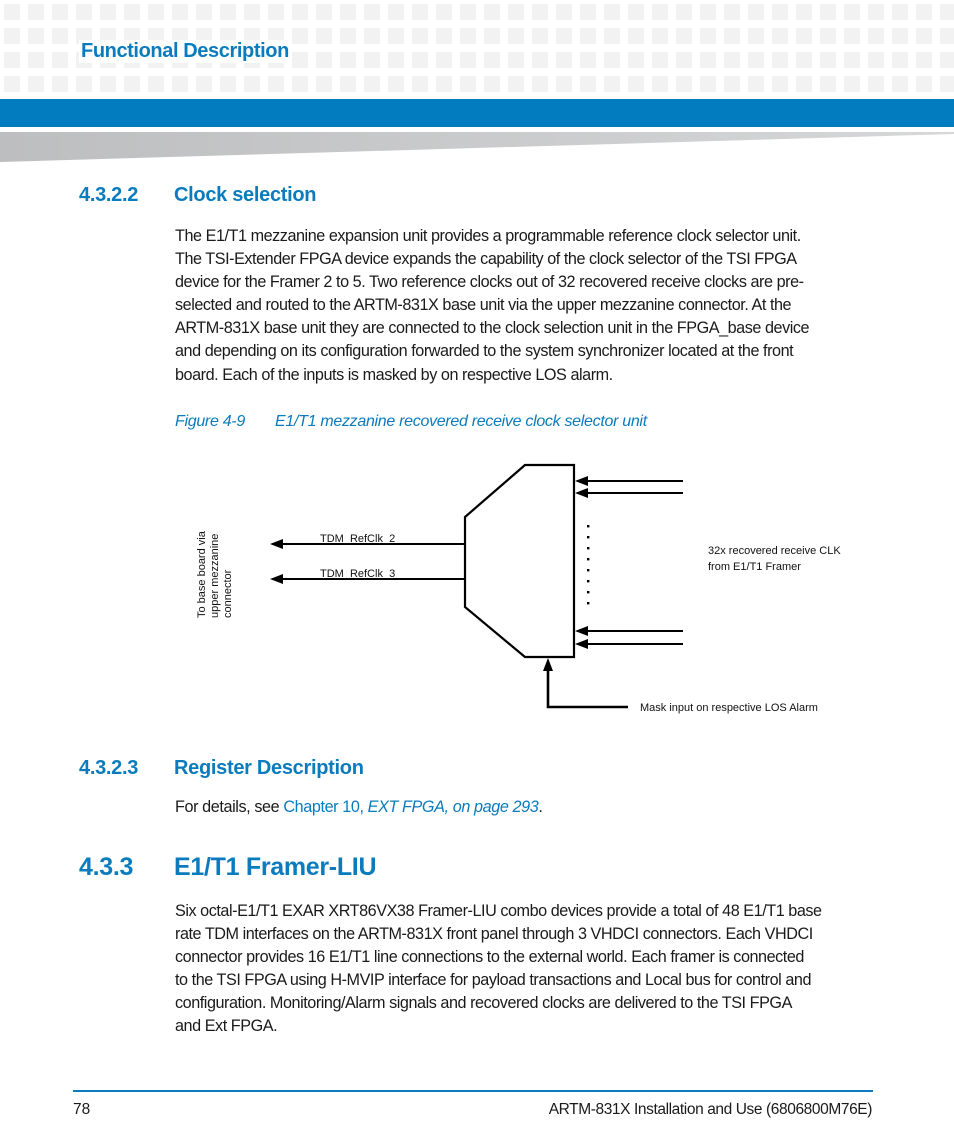 The height and width of the screenshot is (1145, 954). I want to click on section-number: 4.3.2.2, so click(109, 195).